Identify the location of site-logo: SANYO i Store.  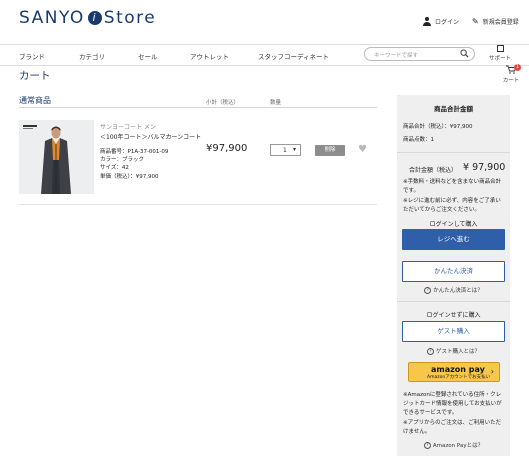
(87, 18).